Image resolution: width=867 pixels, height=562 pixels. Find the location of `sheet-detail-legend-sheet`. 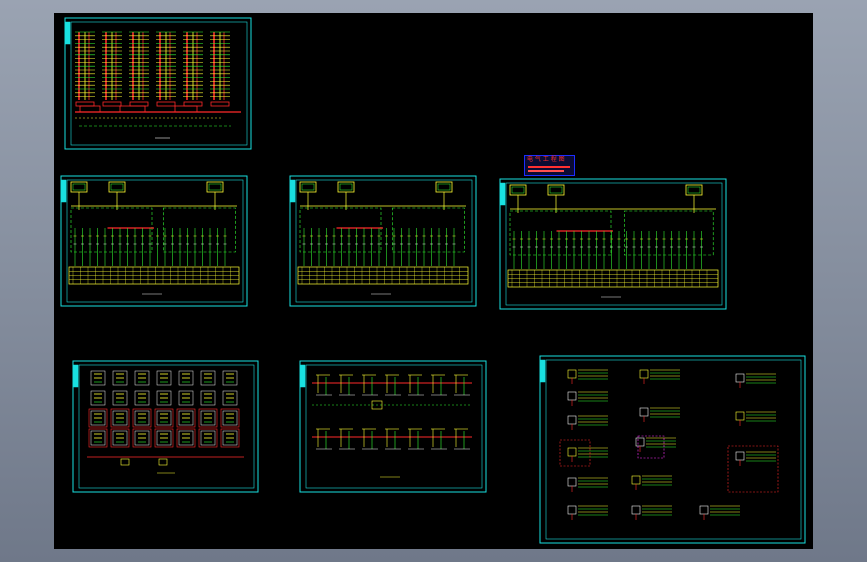

sheet-detail-legend-sheet is located at coordinates (672, 449).